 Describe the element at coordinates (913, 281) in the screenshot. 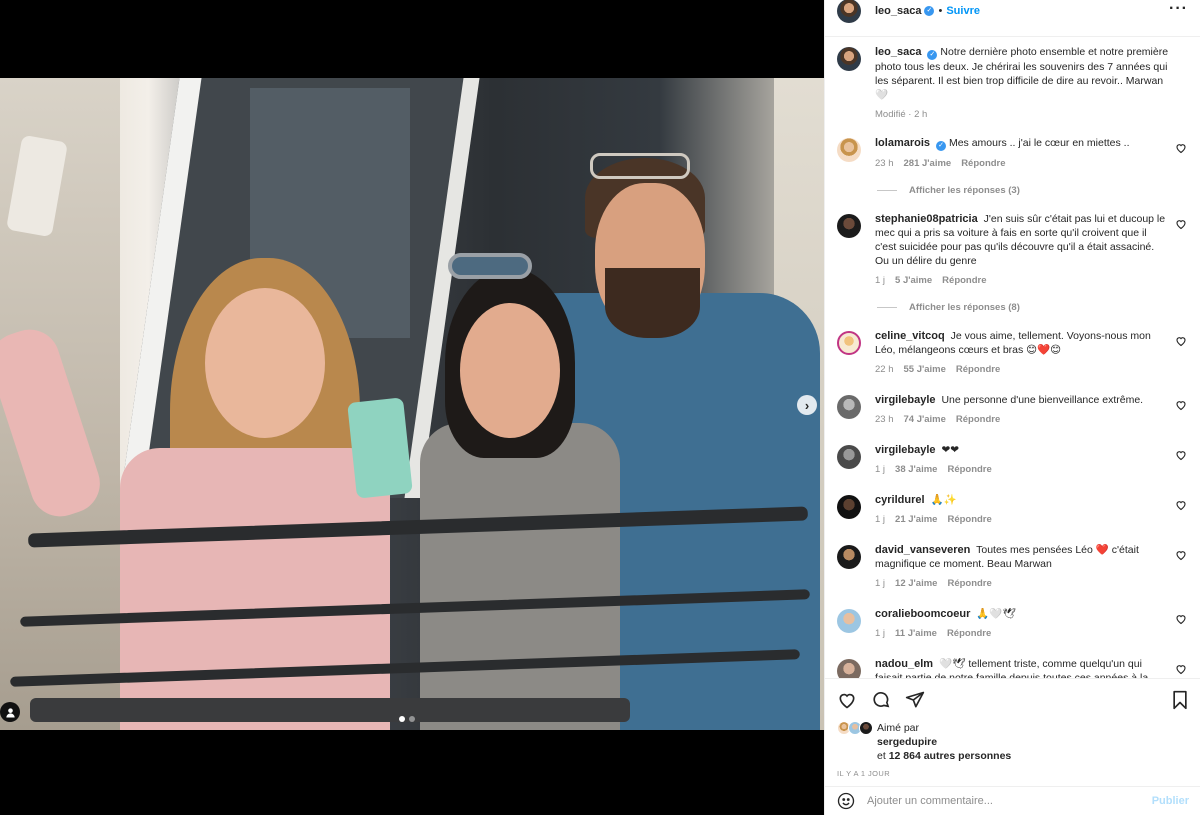

I see `comment-likes: 5 J'aime` at that location.